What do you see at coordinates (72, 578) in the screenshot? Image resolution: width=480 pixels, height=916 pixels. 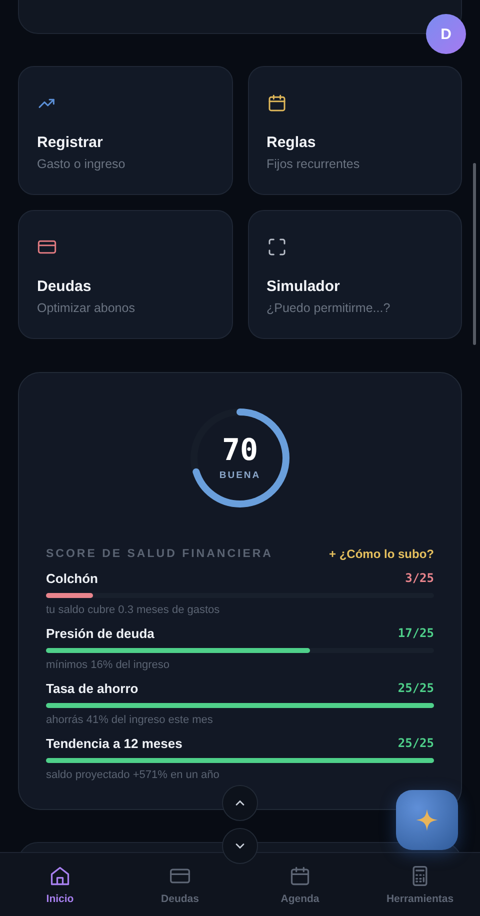 I see `metric-name: Colchón` at bounding box center [72, 578].